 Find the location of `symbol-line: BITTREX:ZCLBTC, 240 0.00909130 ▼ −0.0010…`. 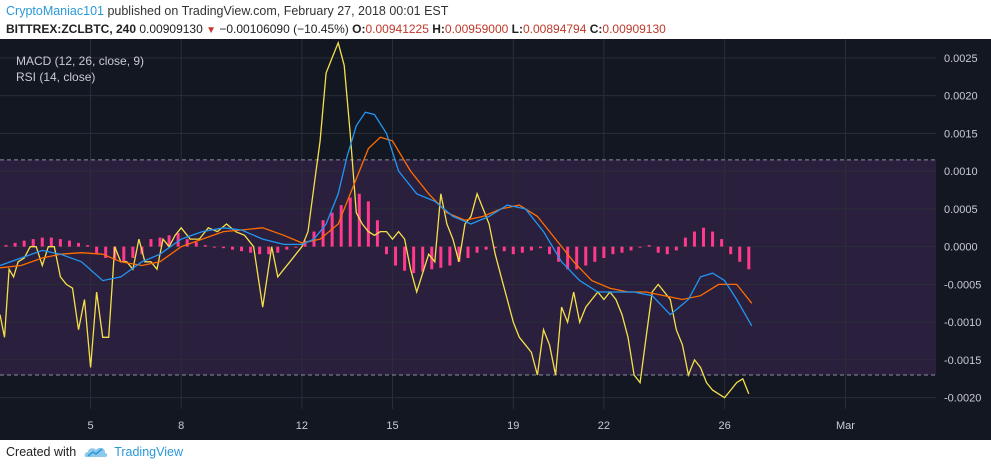

symbol-line: BITTREX:ZCLBTC, 240 0.00909130 ▼ −0.0010… is located at coordinates (336, 29).